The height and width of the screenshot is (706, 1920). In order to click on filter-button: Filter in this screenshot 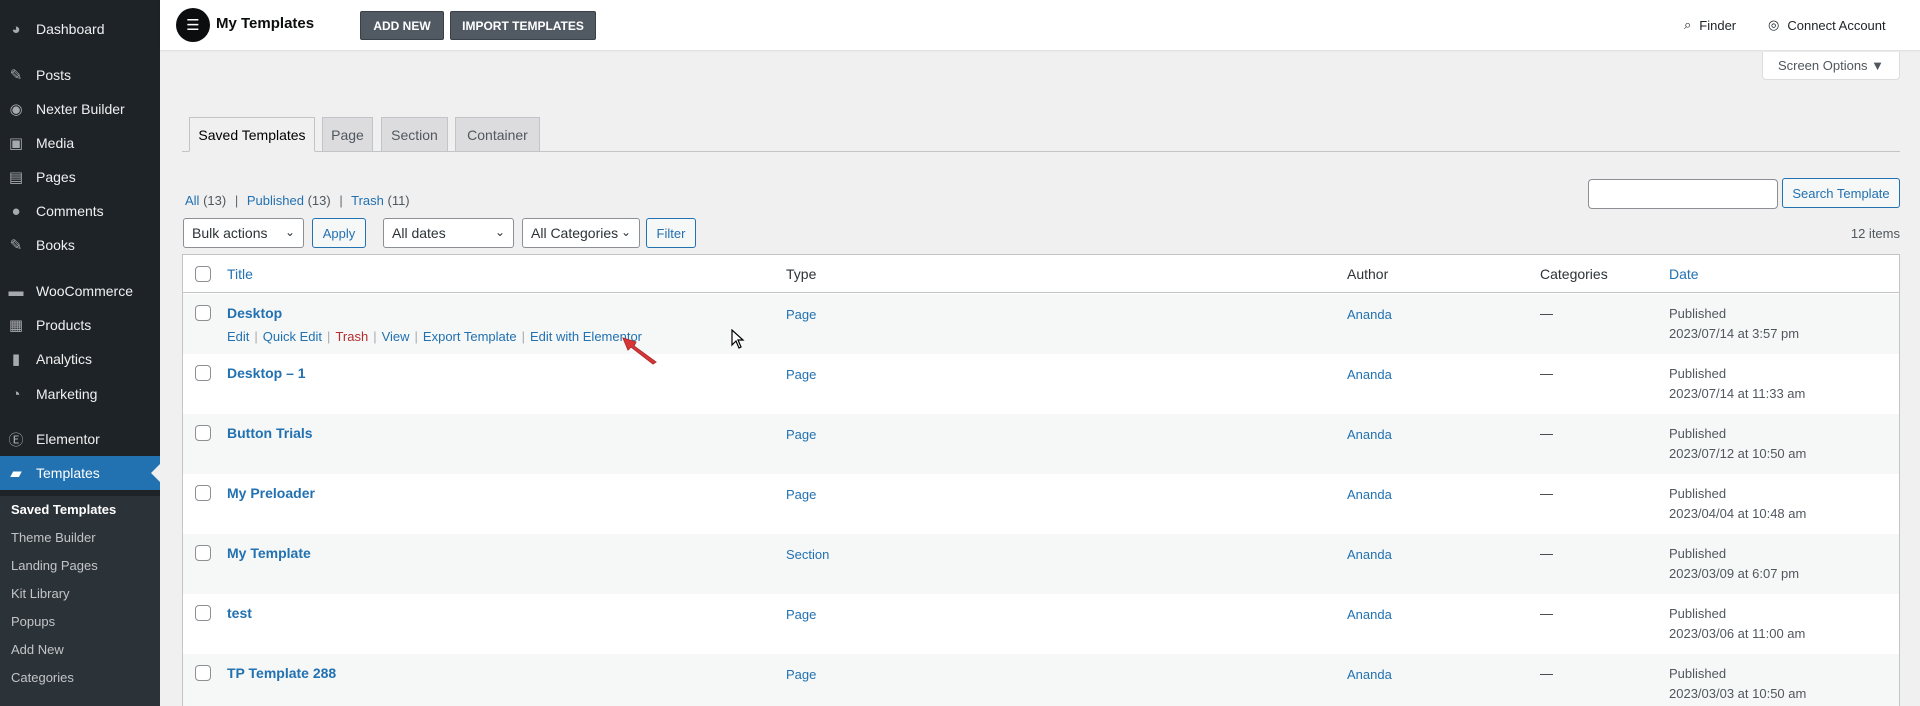, I will do `click(671, 233)`.